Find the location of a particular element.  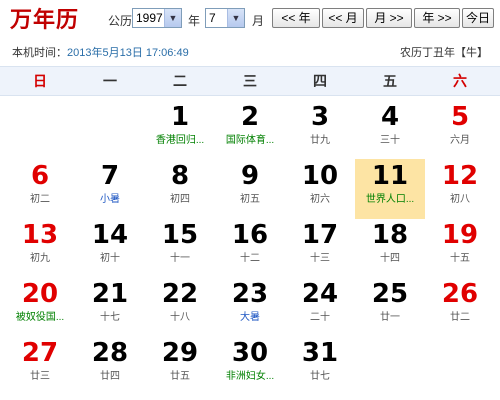

weekday-thu: 四 is located at coordinates (320, 81).